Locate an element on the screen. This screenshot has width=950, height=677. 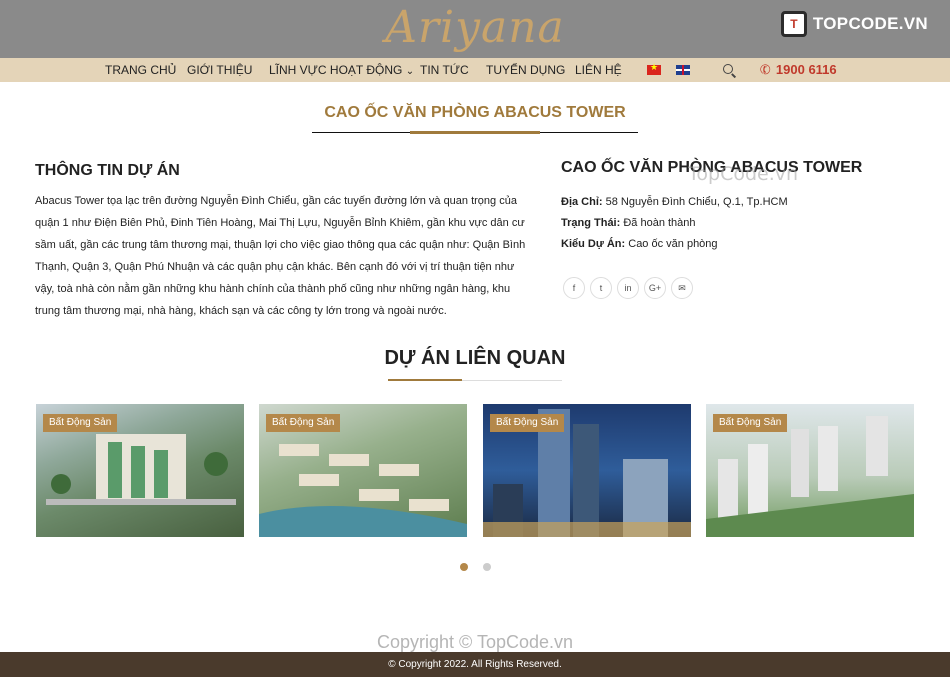
vietnam-flag-icon is located at coordinates (654, 68).